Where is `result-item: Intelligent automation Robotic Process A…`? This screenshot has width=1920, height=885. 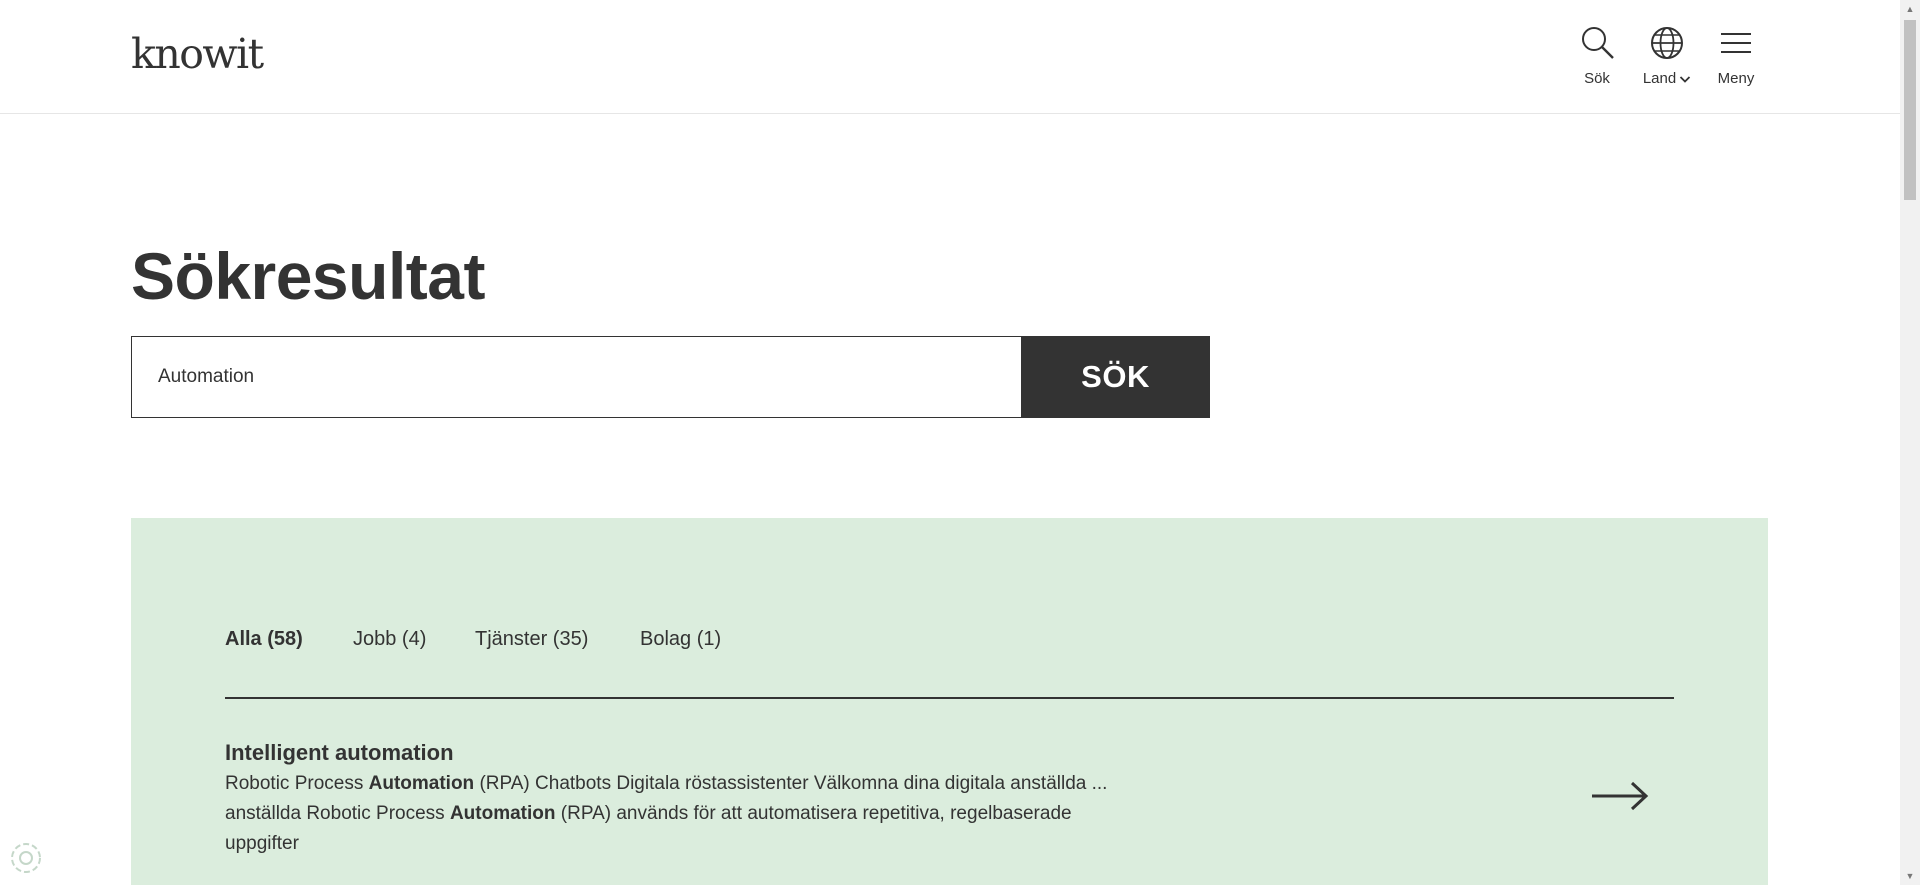 result-item: Intelligent automation Robotic Process A… is located at coordinates (949, 805).